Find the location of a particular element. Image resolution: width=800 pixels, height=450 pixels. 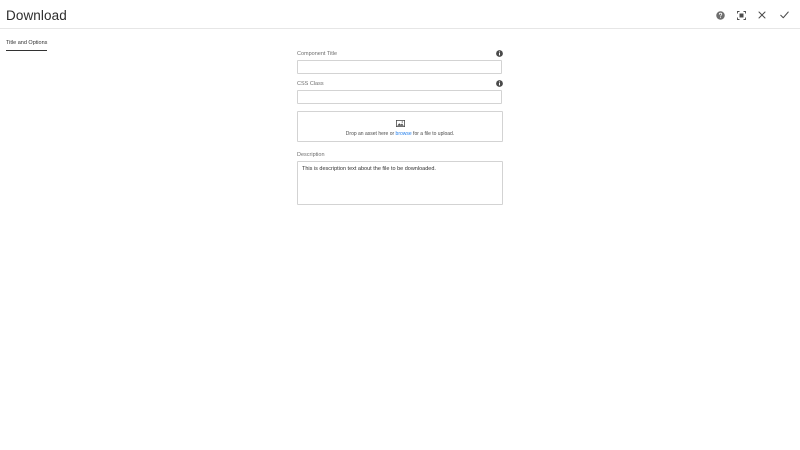

help-icon is located at coordinates (720, 15).